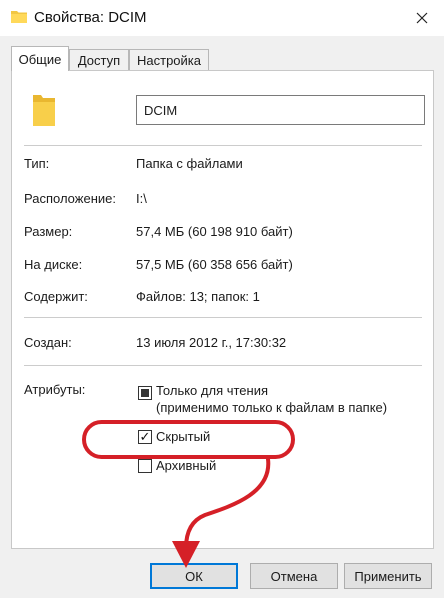 Image resolution: width=444 pixels, height=598 pixels. I want to click on location-label: Расположение:, so click(70, 198).